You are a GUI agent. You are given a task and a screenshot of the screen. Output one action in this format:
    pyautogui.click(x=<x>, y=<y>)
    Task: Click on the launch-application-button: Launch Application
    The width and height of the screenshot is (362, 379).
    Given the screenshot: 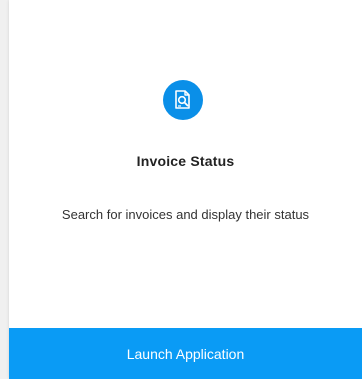 What is the action you would take?
    pyautogui.click(x=185, y=353)
    